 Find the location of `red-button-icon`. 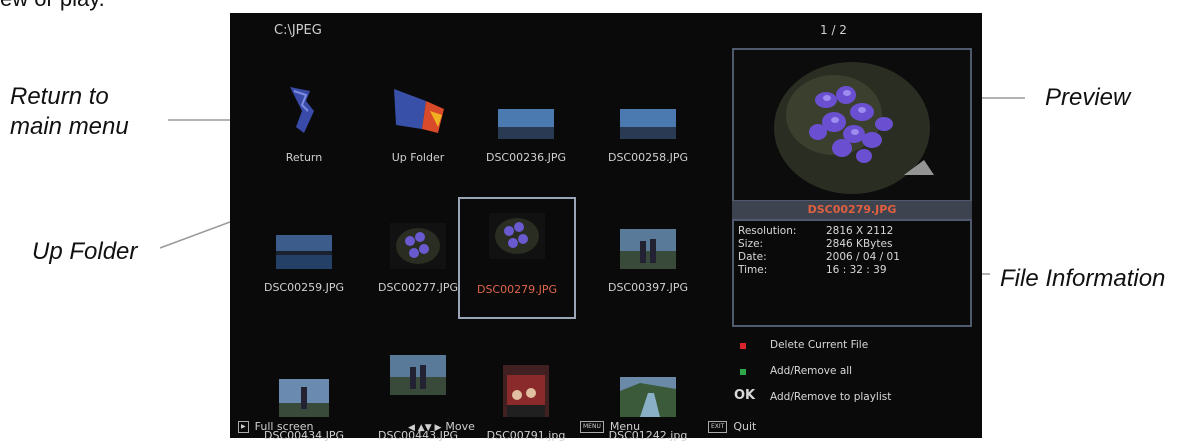

red-button-icon is located at coordinates (743, 346).